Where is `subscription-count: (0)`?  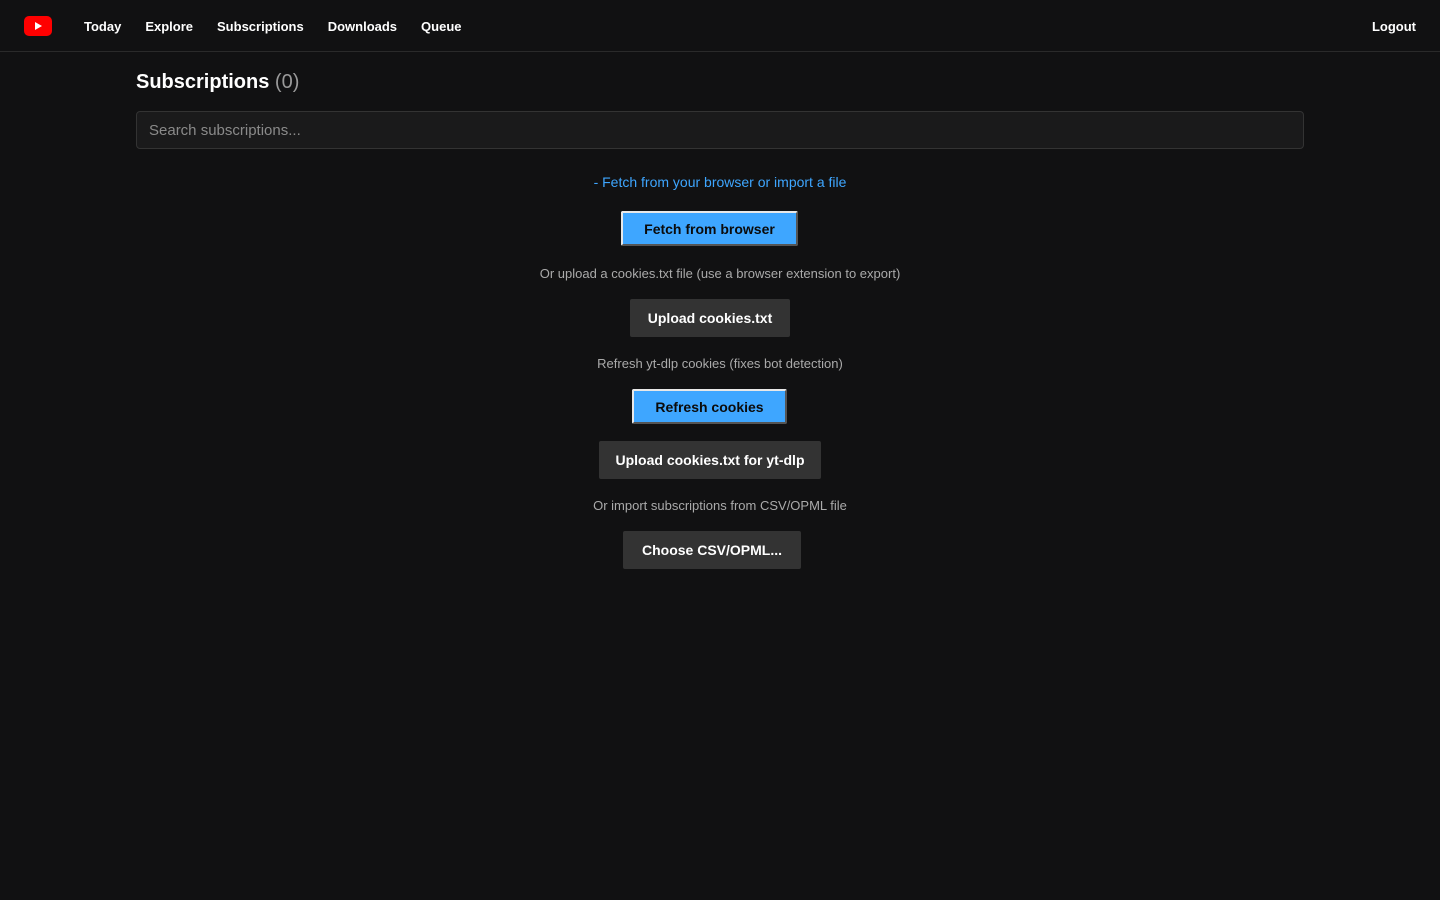
subscription-count: (0) is located at coordinates (287, 82).